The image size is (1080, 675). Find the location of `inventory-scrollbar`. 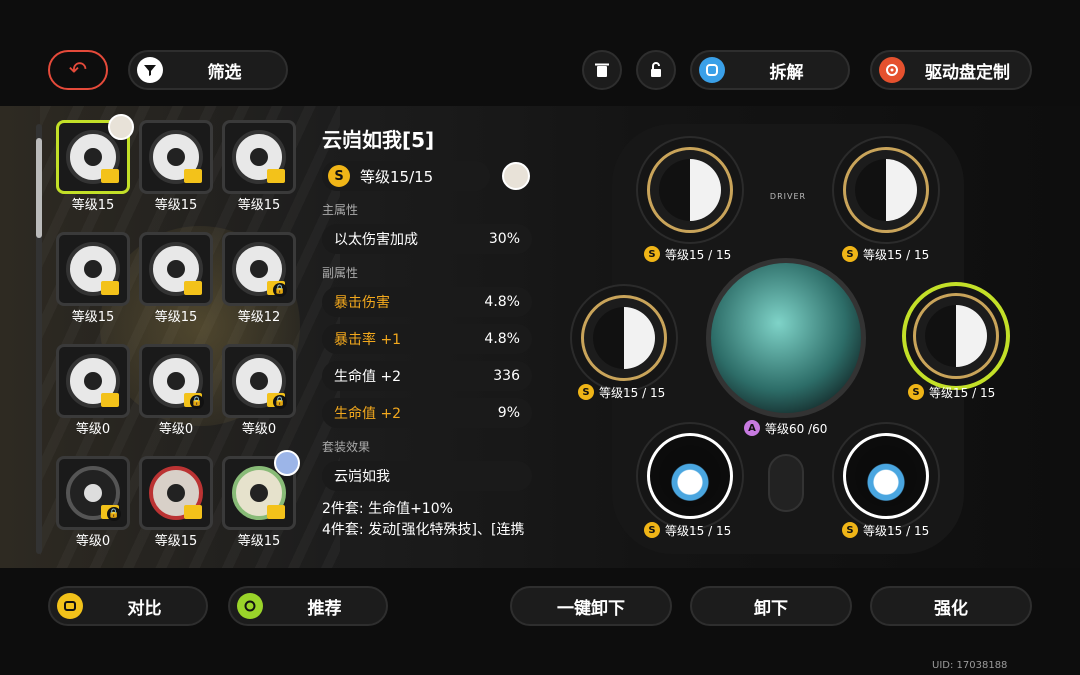

inventory-scrollbar is located at coordinates (39, 339).